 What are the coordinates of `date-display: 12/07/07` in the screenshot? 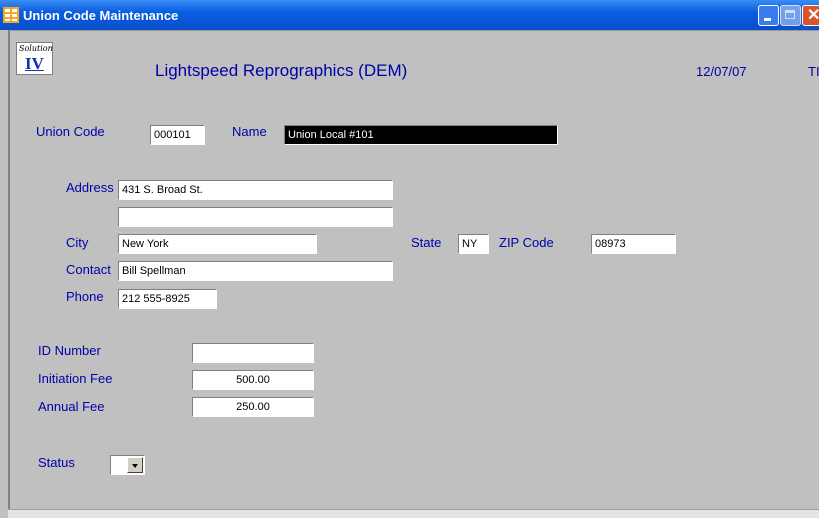 It's located at (721, 71).